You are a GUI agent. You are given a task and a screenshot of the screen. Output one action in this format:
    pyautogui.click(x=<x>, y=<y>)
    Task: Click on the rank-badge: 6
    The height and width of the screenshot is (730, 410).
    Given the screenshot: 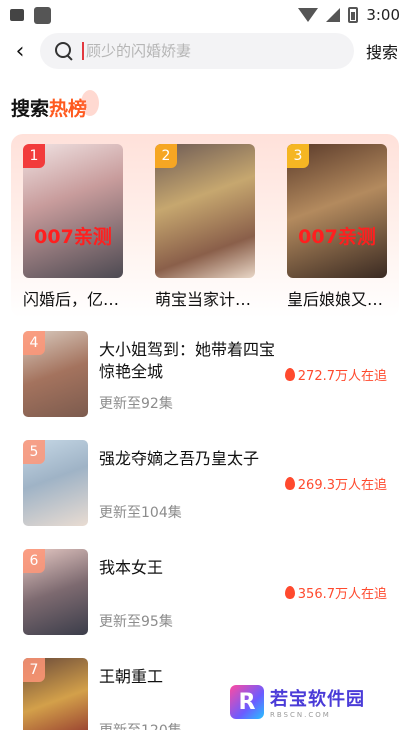 What is the action you would take?
    pyautogui.click(x=34, y=561)
    